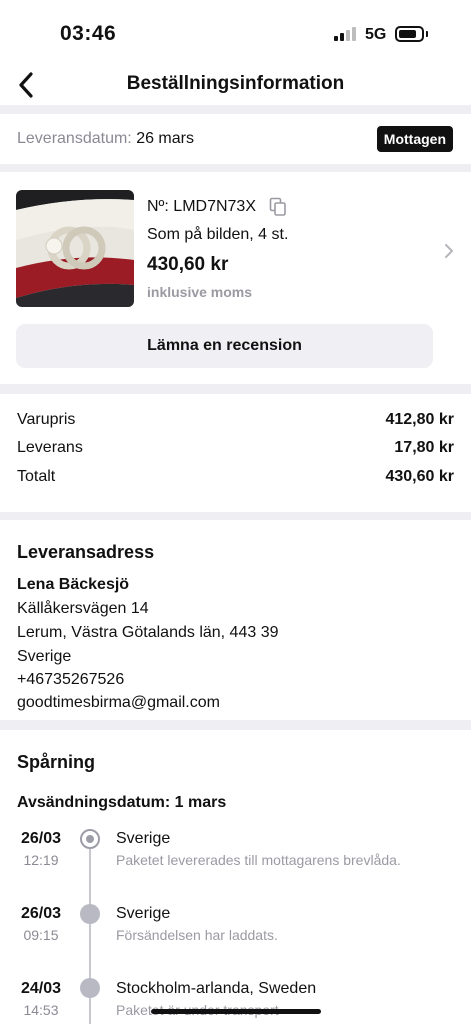 The image size is (471, 1024). Describe the element at coordinates (346, 34) in the screenshot. I see `signal-strength-icon` at that location.